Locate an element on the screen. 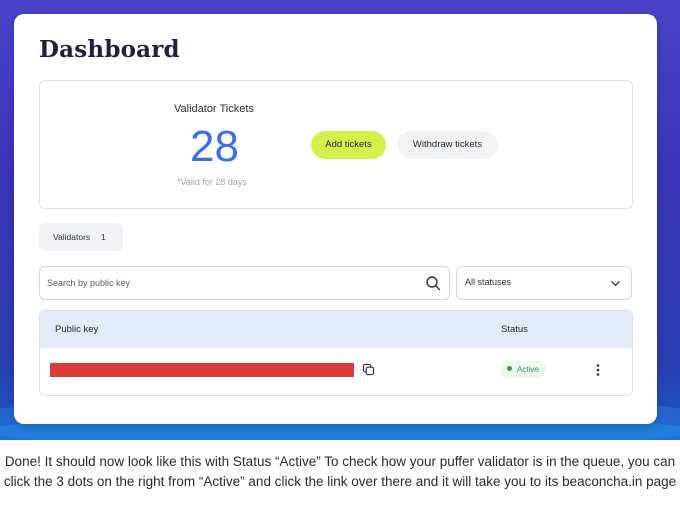 The width and height of the screenshot is (680, 512). status-filter-select: All statuses is located at coordinates (544, 283).